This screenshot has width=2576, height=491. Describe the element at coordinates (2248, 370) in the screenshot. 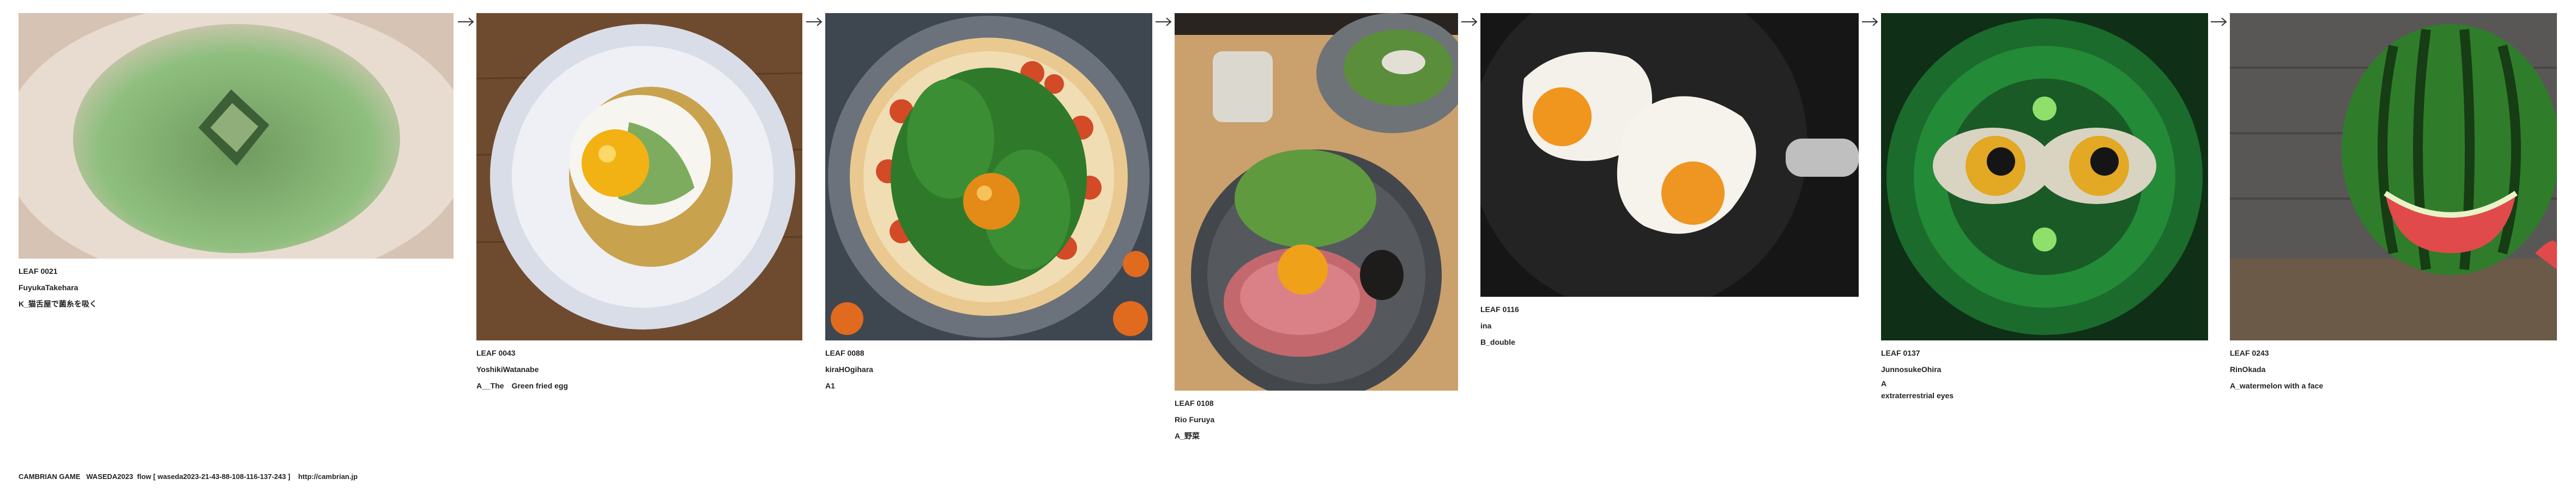

I see `leaf-author: RinOkada` at that location.